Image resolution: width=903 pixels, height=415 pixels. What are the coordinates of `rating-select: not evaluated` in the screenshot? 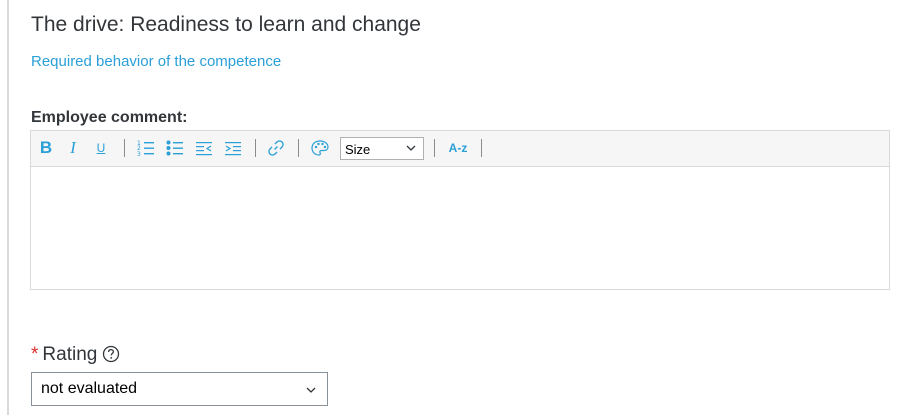 It's located at (179, 389).